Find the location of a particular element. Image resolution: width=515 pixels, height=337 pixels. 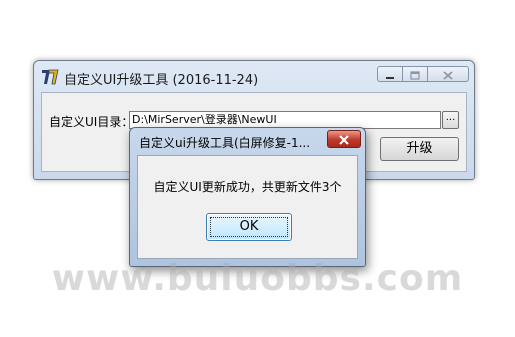

ok-button: OK is located at coordinates (249, 227).